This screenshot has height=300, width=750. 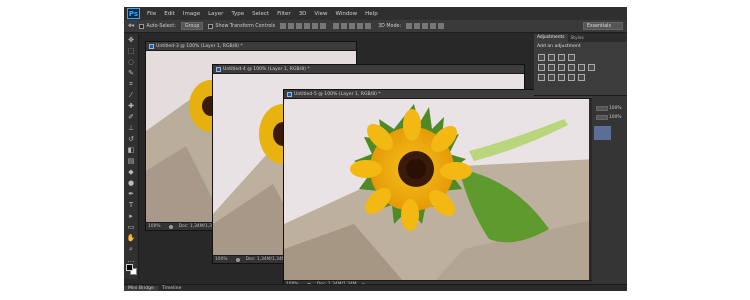 What do you see at coordinates (304, 26) in the screenshot?
I see `align-buttons` at bounding box center [304, 26].